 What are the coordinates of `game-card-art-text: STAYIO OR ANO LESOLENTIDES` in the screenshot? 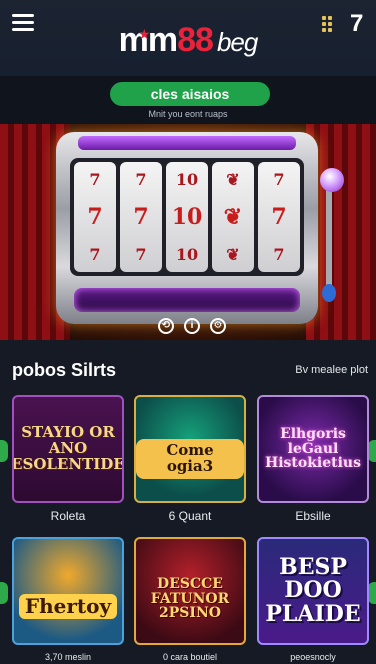 It's located at (68, 448).